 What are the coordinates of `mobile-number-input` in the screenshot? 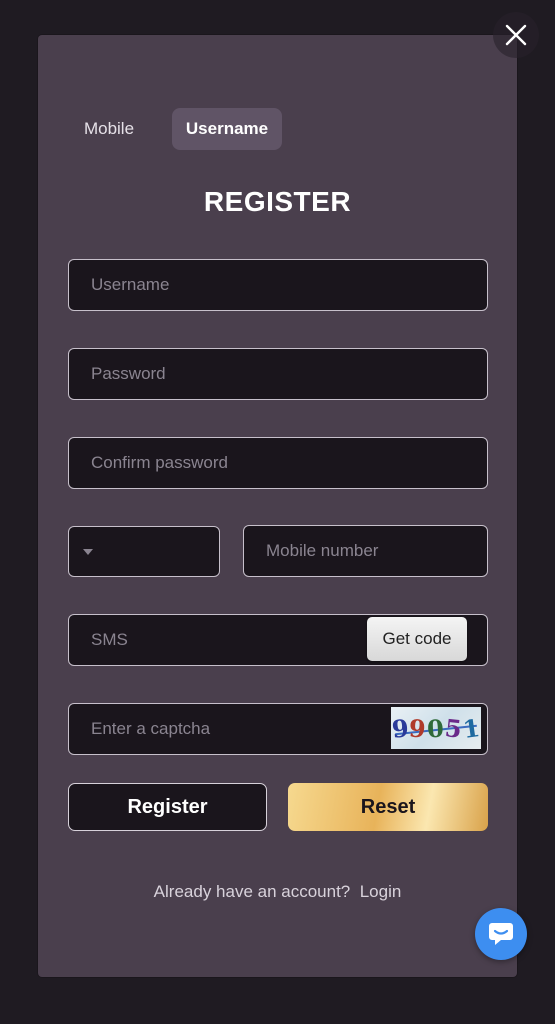 It's located at (365, 551).